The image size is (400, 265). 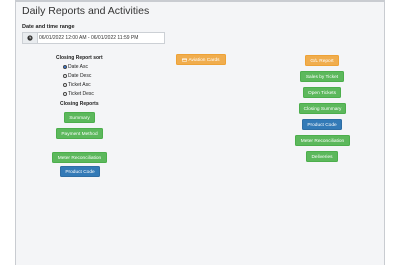 What do you see at coordinates (322, 140) in the screenshot?
I see `meter-reconciliation-right-button: Meter Reconciliation` at bounding box center [322, 140].